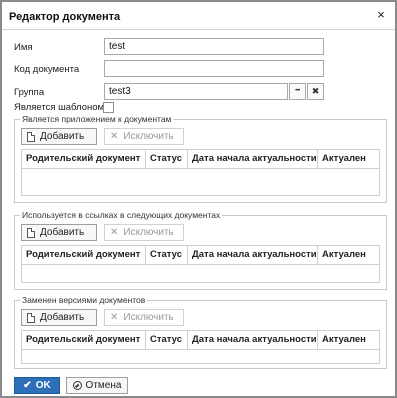  What do you see at coordinates (381, 15) in the screenshot?
I see `close-icon: ×` at bounding box center [381, 15].